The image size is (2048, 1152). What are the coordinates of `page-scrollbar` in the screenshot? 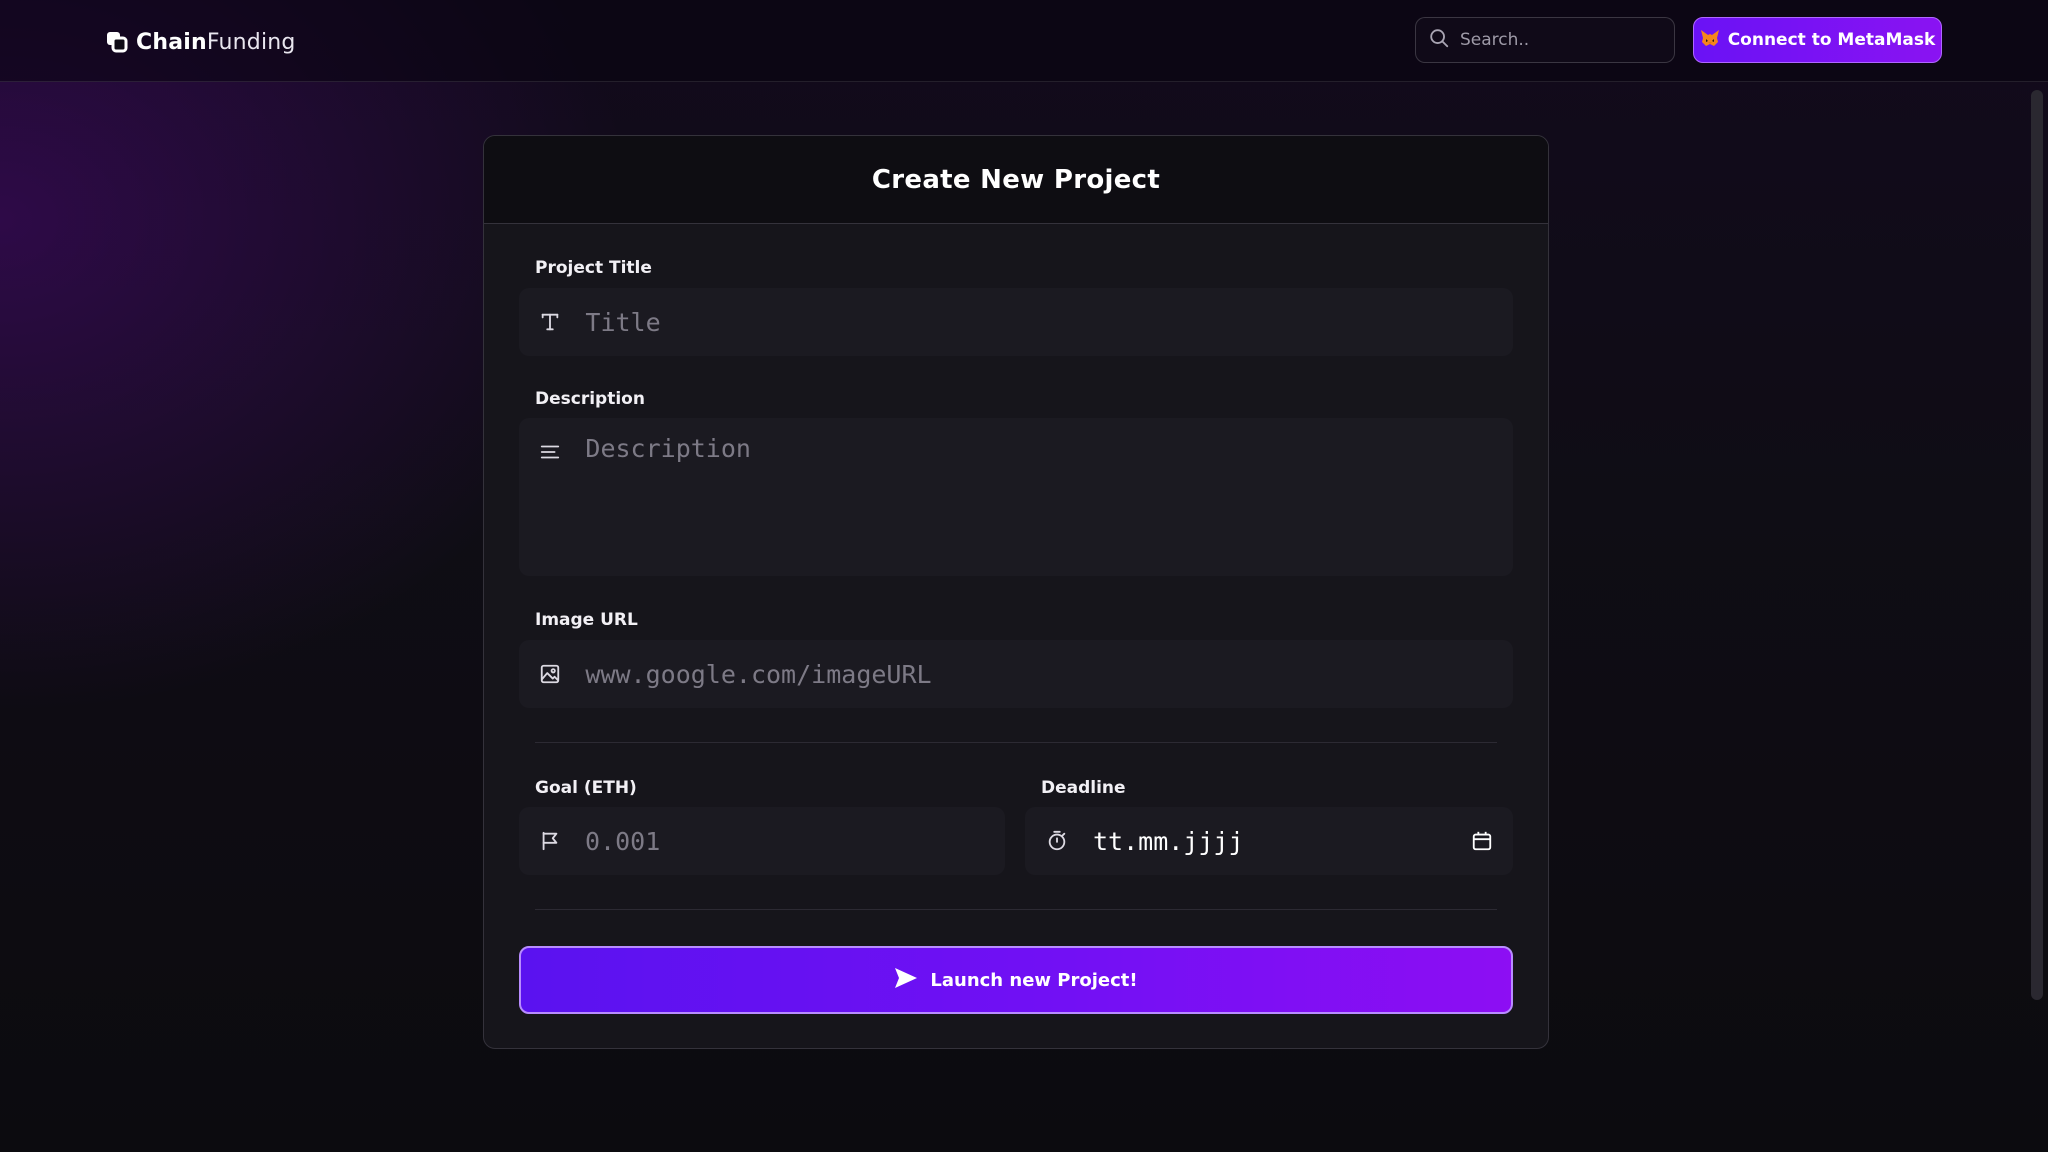 It's located at (2037, 545).